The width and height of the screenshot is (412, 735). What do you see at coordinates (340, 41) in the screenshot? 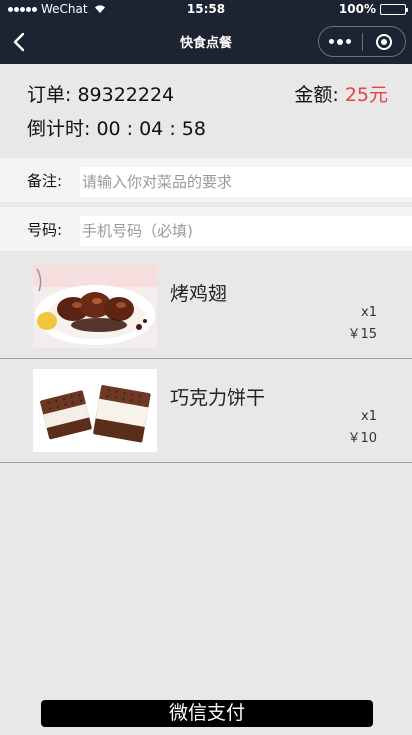
I see `more-options-icon` at bounding box center [340, 41].